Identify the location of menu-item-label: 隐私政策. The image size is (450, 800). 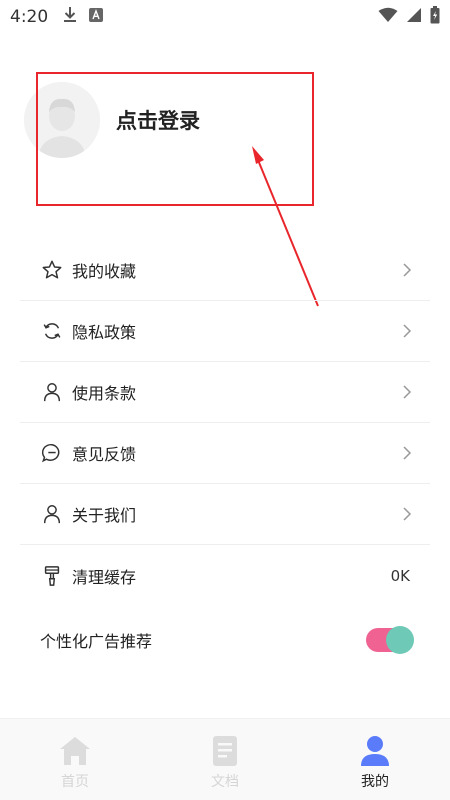
(104, 332).